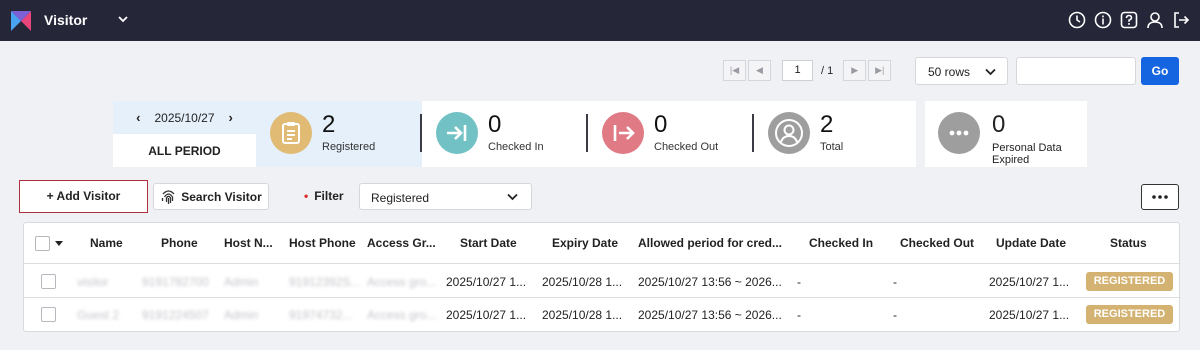  What do you see at coordinates (175, 282) in the screenshot?
I see `cell-phone: 9191782700` at bounding box center [175, 282].